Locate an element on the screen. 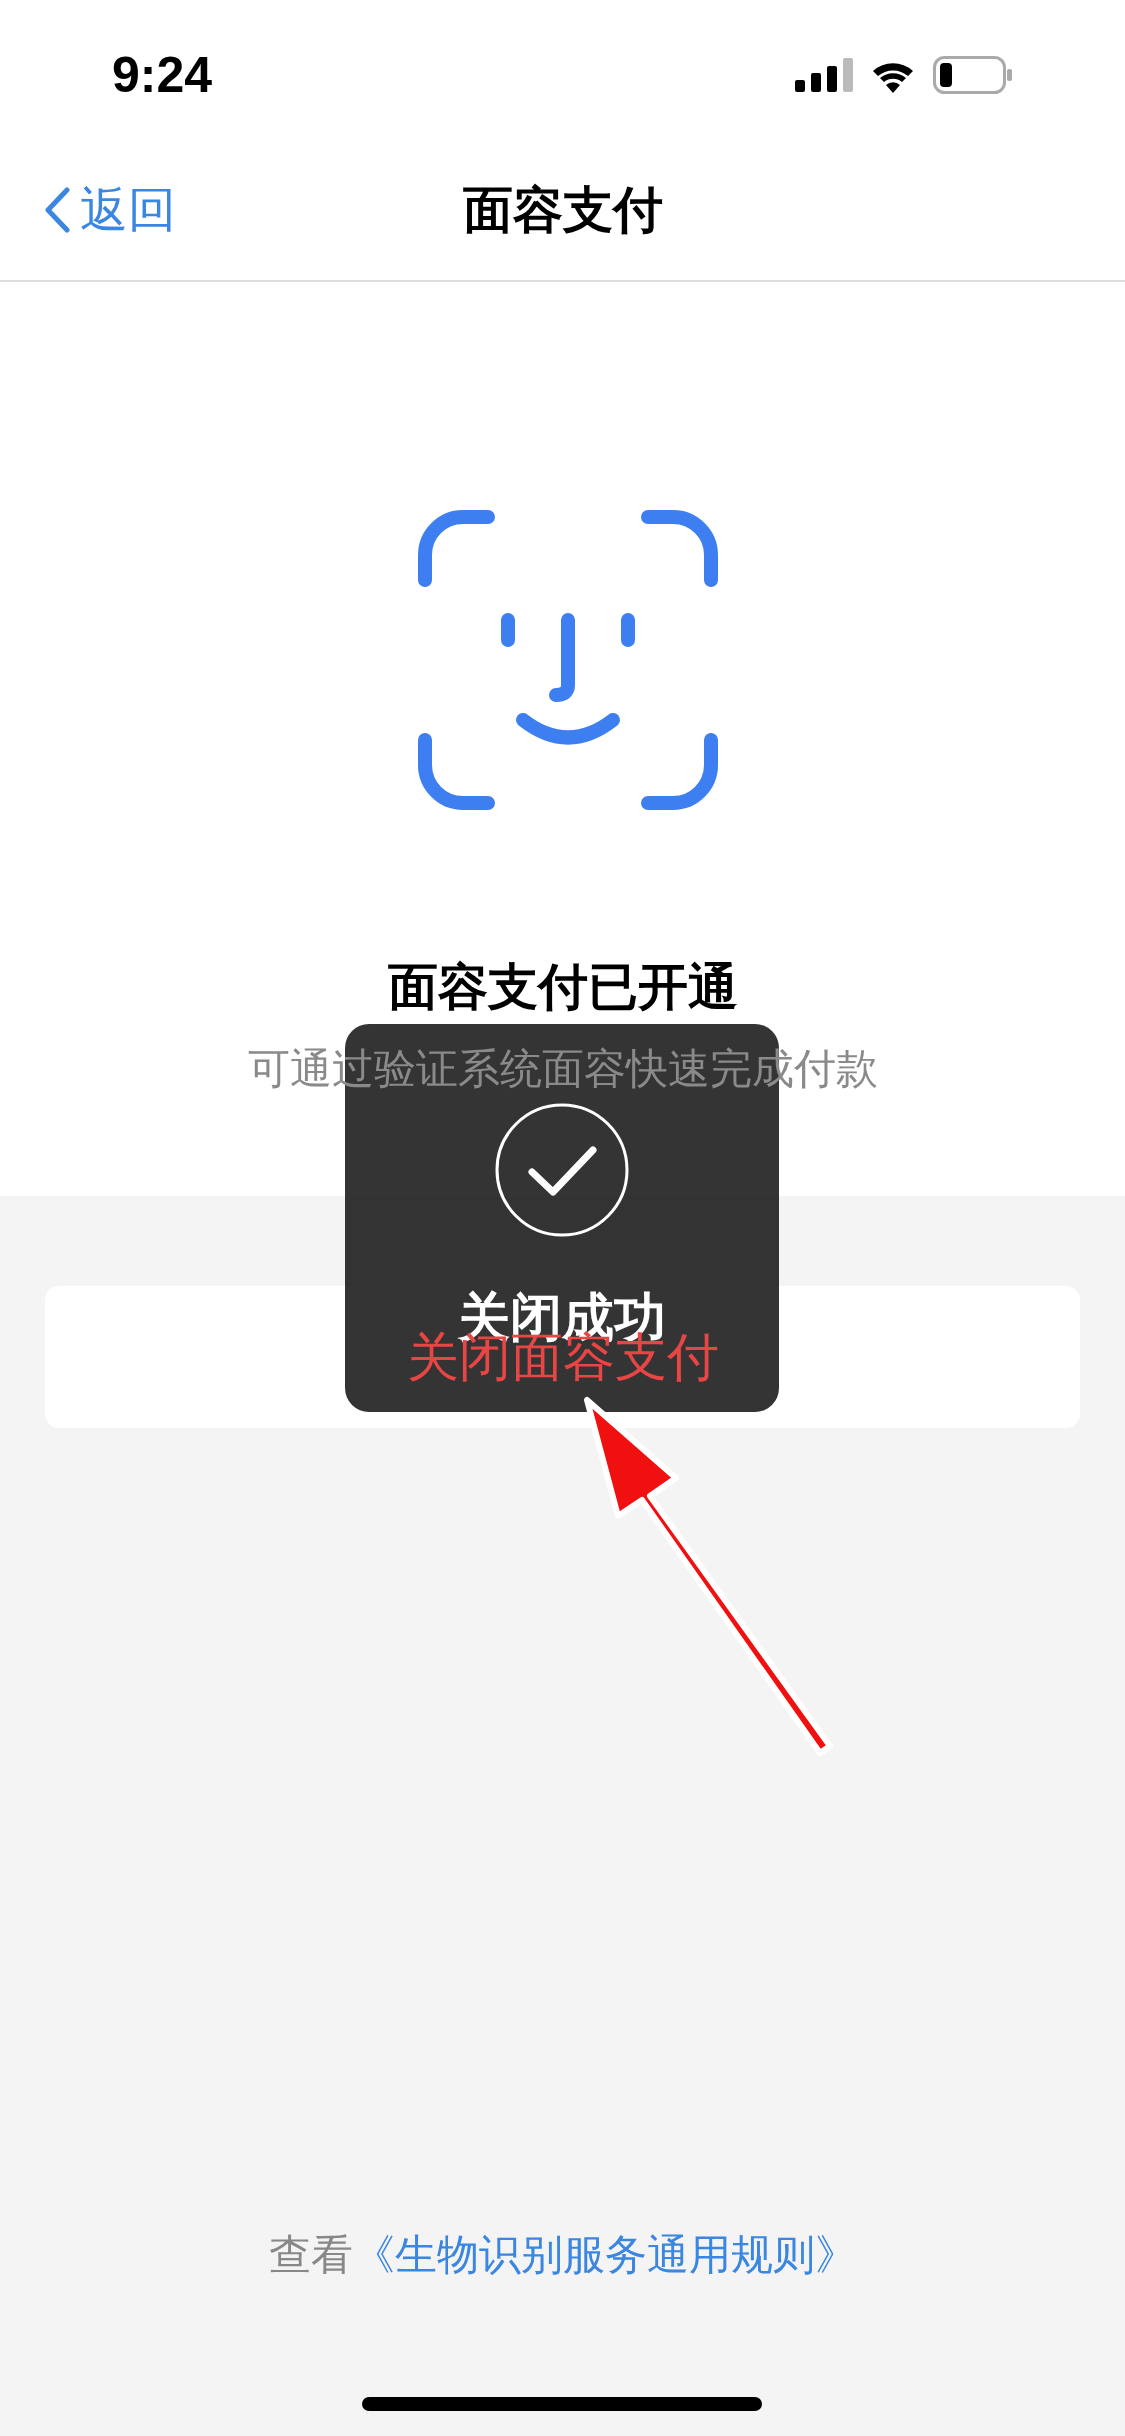 The height and width of the screenshot is (2436, 1125). status-time: 9:24 is located at coordinates (162, 75).